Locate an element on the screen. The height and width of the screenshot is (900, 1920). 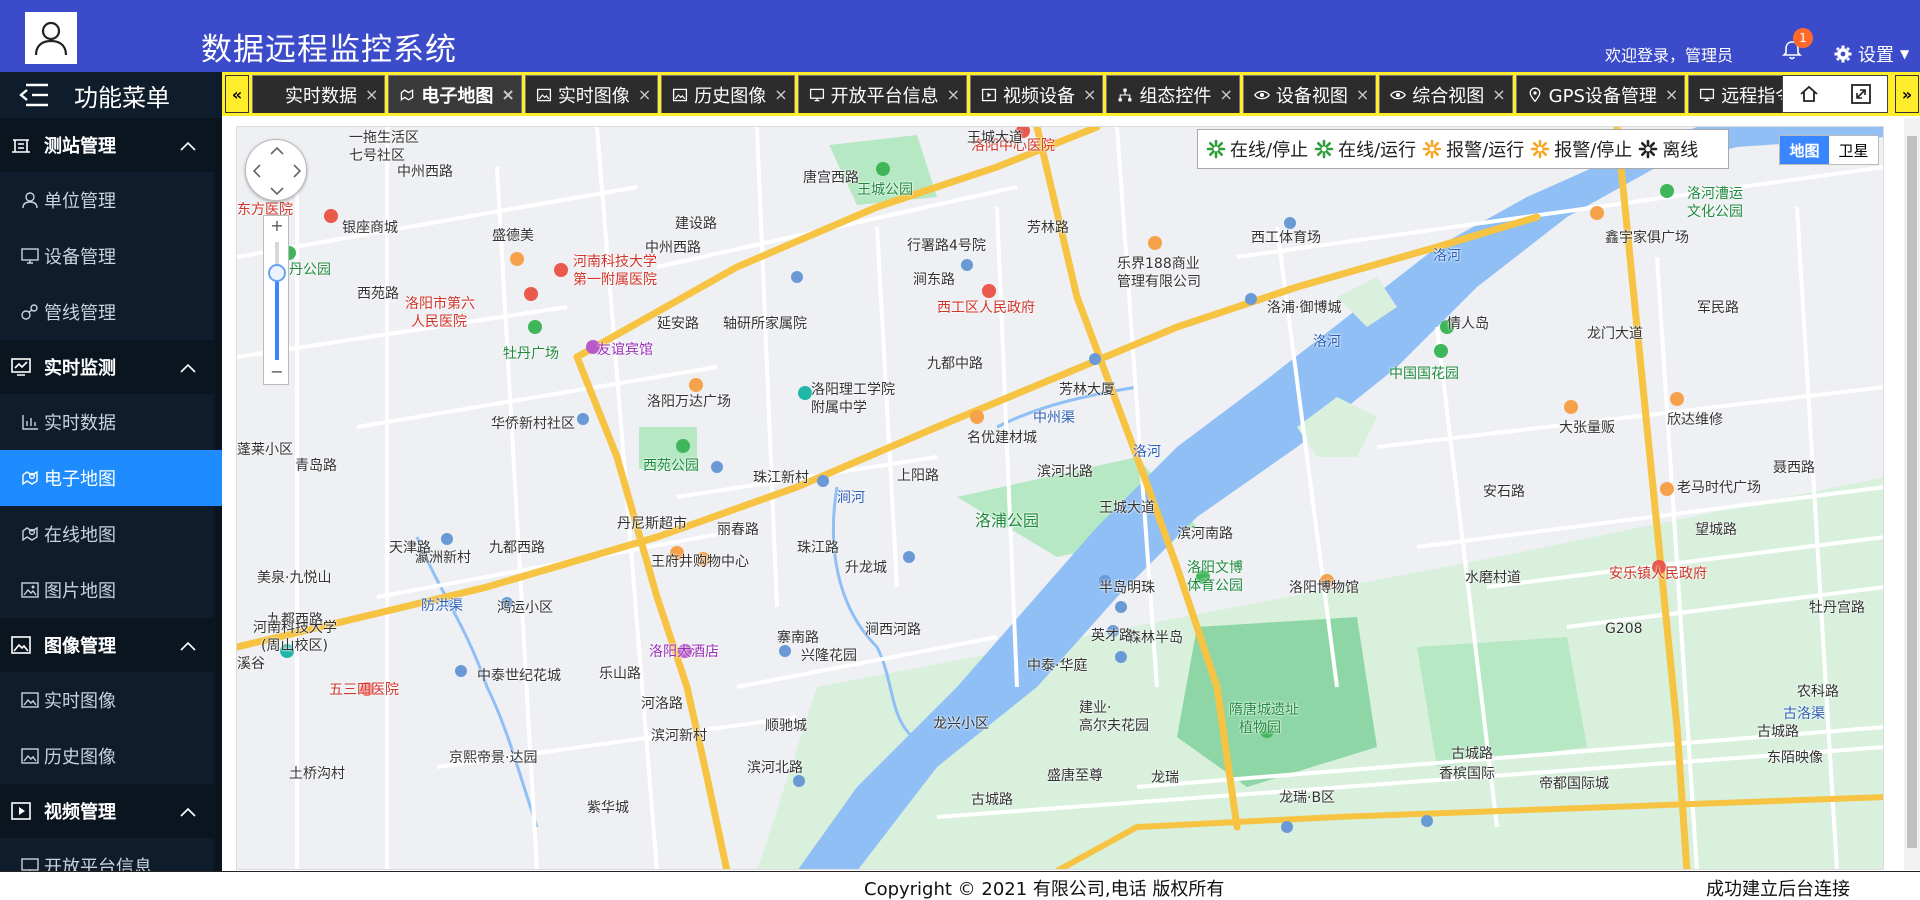
map-place-label: 洛阳文博 is located at coordinates (1215, 568).